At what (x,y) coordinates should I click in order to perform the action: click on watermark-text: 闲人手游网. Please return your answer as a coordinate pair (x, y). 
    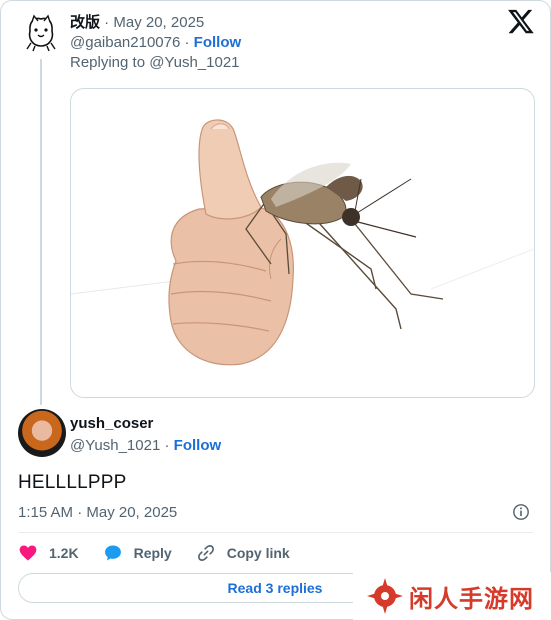
    Looking at the image, I should click on (471, 599).